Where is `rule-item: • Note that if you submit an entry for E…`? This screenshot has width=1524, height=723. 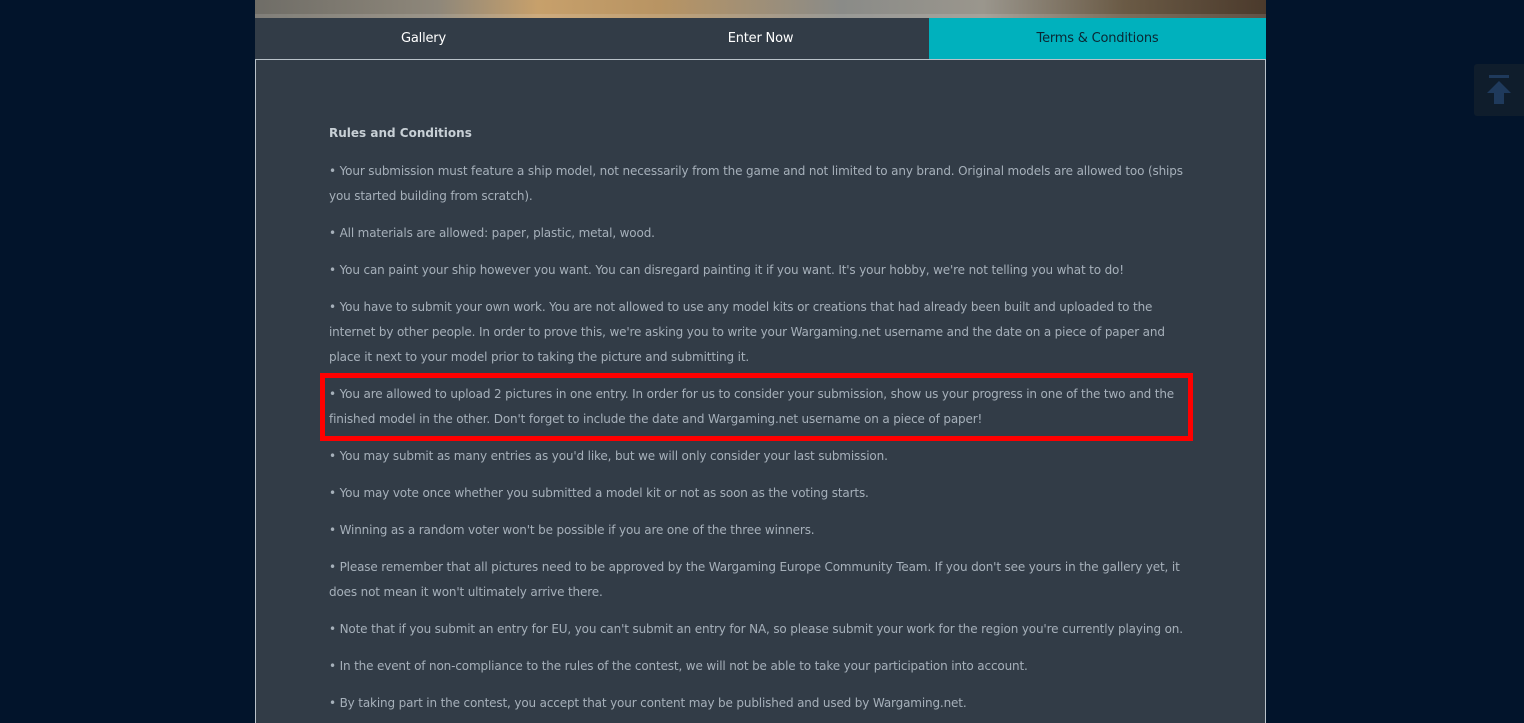
rule-item: • Note that if you submit an entry for E… is located at coordinates (756, 629).